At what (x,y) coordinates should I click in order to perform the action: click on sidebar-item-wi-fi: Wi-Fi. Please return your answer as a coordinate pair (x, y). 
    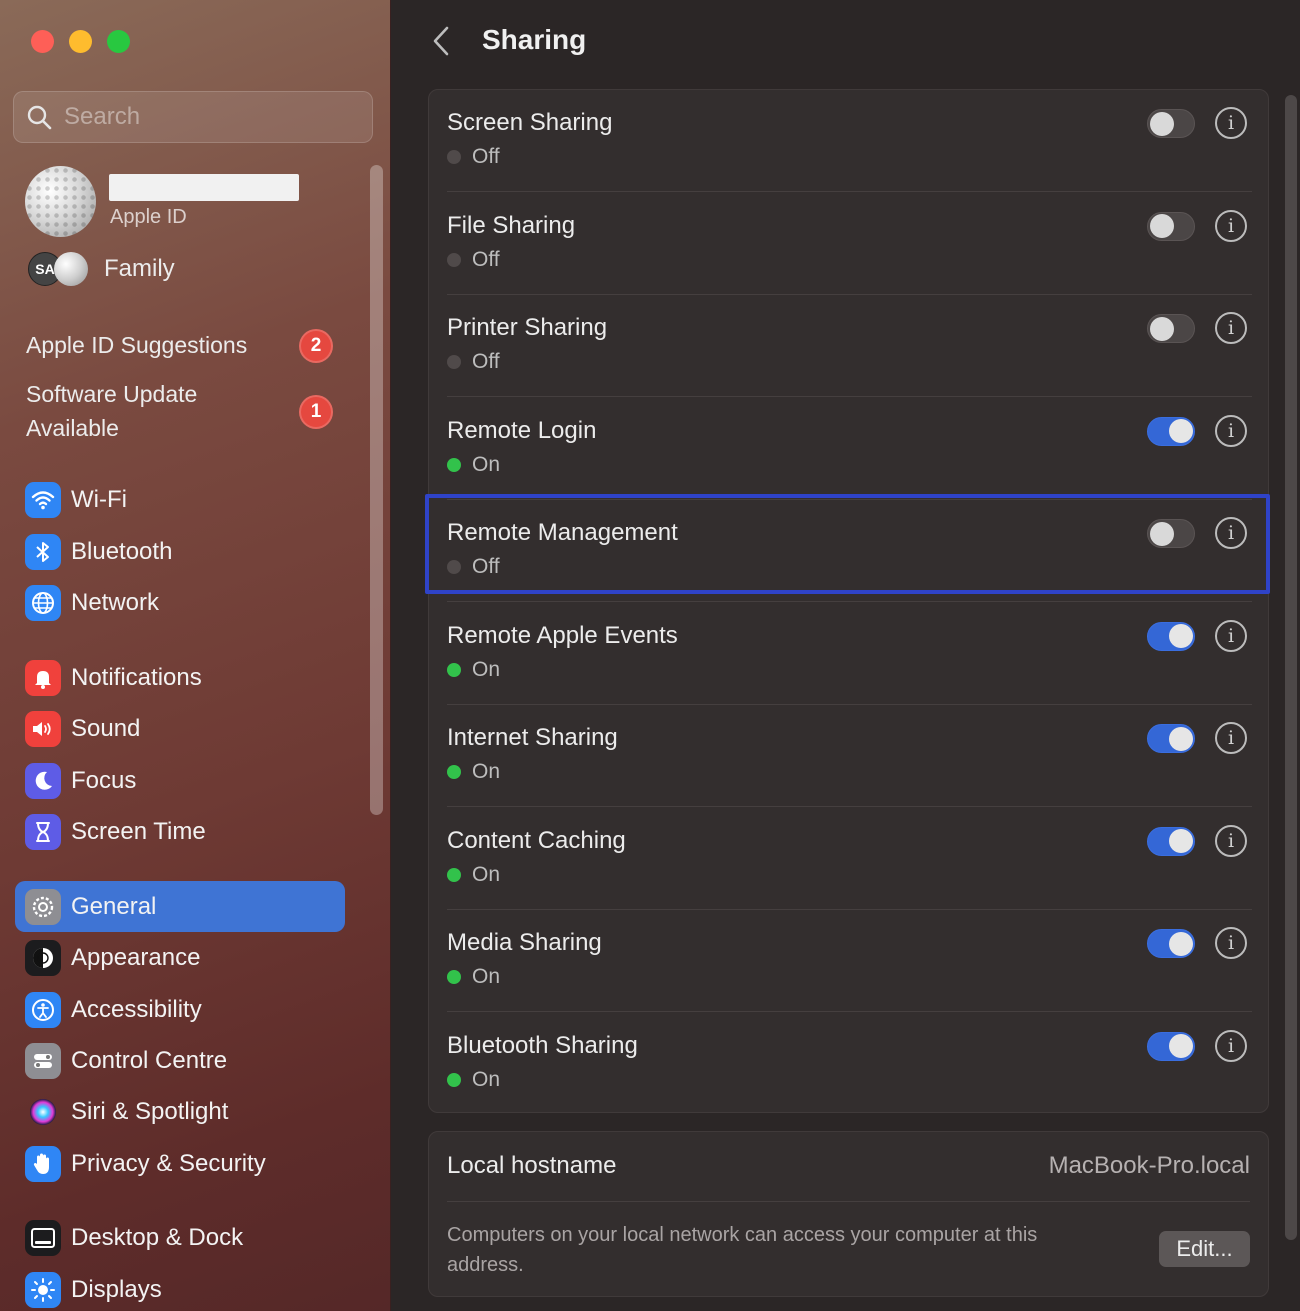
    Looking at the image, I should click on (180, 499).